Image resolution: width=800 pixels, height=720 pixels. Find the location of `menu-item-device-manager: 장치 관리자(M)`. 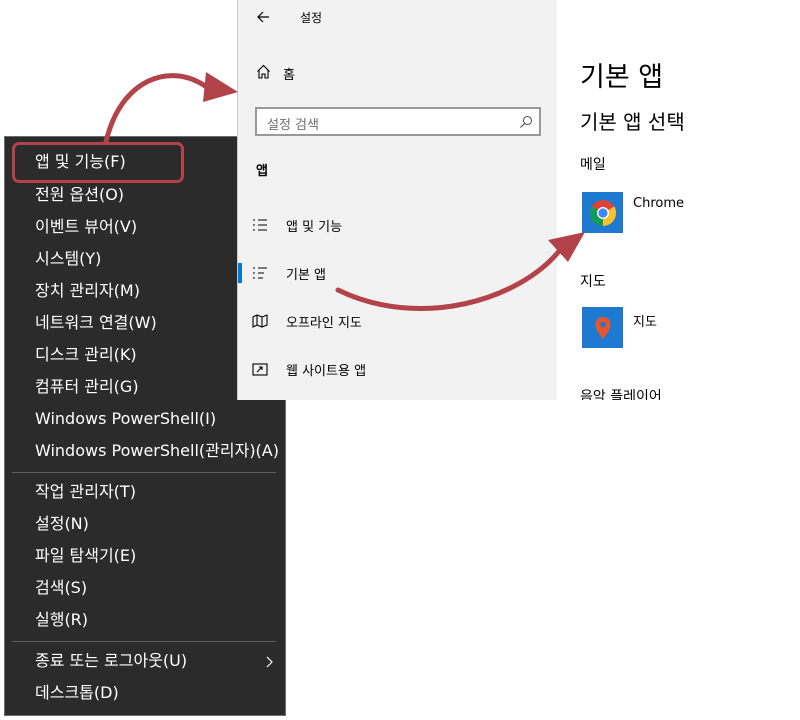

menu-item-device-manager: 장치 관리자(M) is located at coordinates (87, 291).